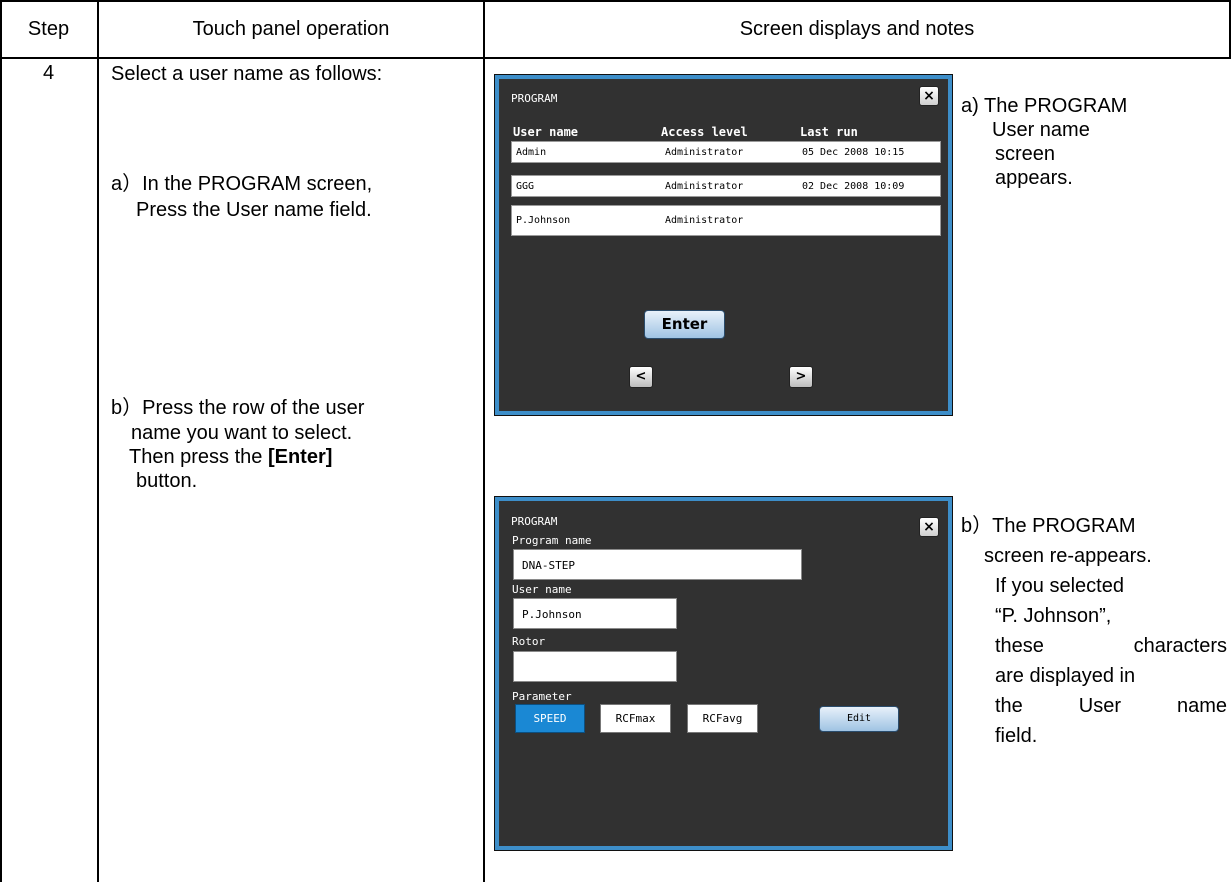 This screenshot has height=882, width=1231. Describe the element at coordinates (1034, 178) in the screenshot. I see `note-a-line4: appears.` at that location.